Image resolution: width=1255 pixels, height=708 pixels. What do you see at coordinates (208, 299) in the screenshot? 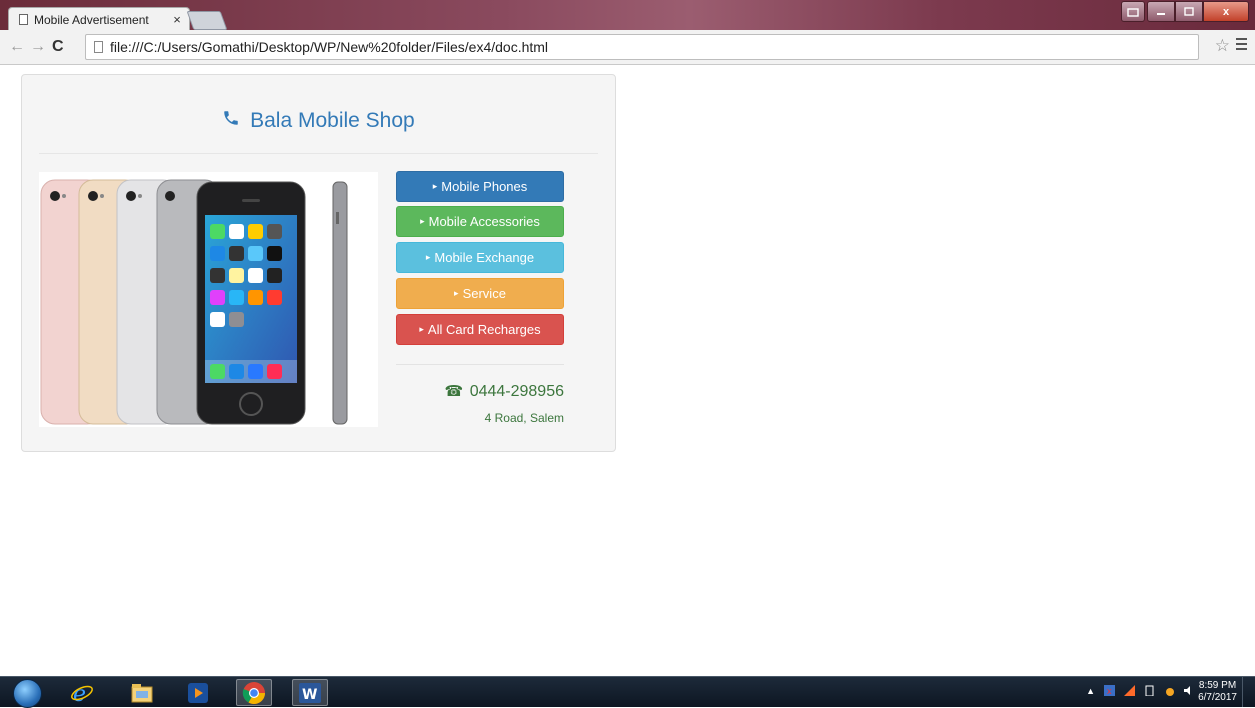
I see `iphone-product-image` at bounding box center [208, 299].